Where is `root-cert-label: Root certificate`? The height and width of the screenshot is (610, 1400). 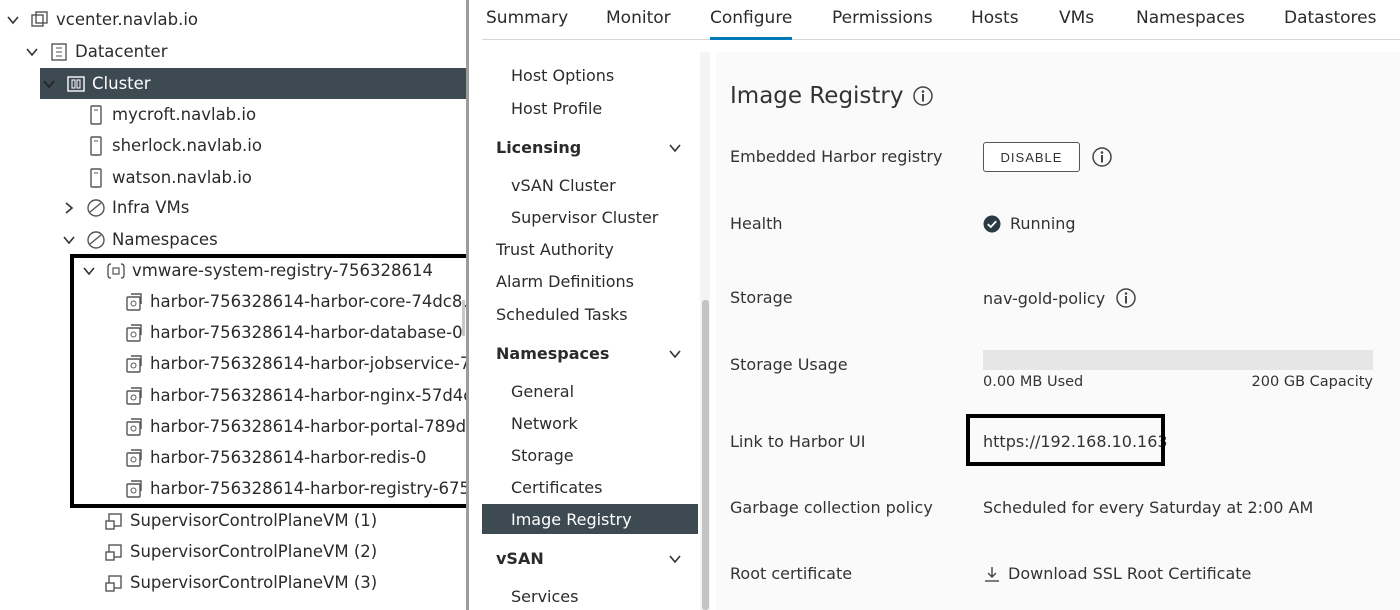
root-cert-label: Root certificate is located at coordinates (791, 573).